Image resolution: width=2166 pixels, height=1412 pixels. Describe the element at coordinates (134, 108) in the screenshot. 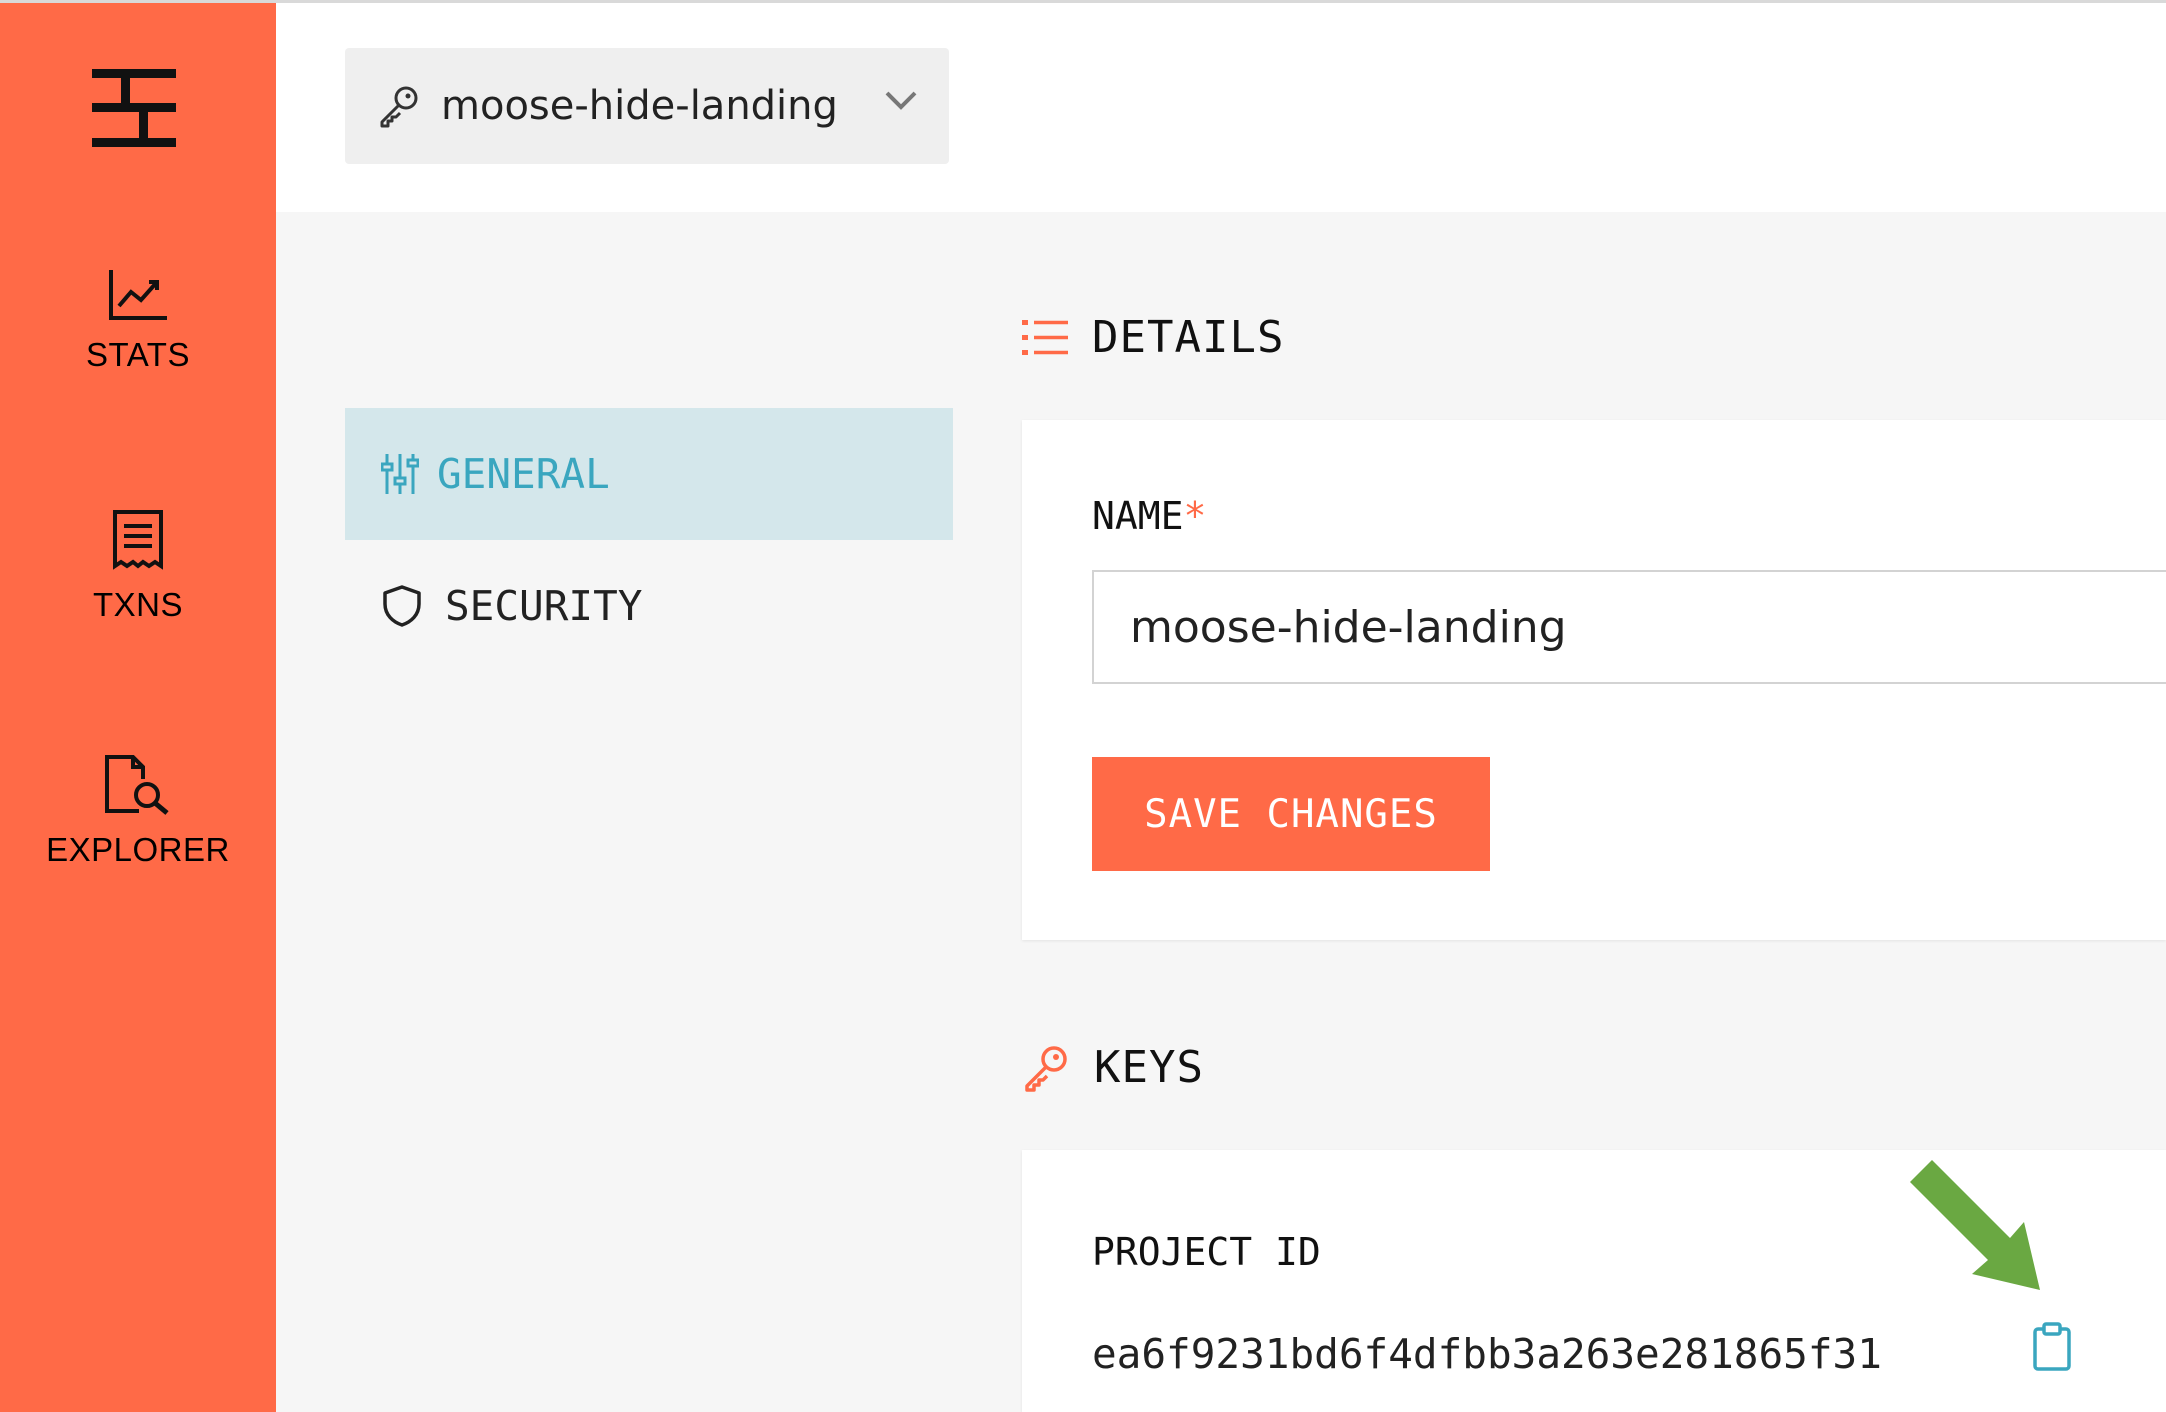

I see `logo-icon` at that location.